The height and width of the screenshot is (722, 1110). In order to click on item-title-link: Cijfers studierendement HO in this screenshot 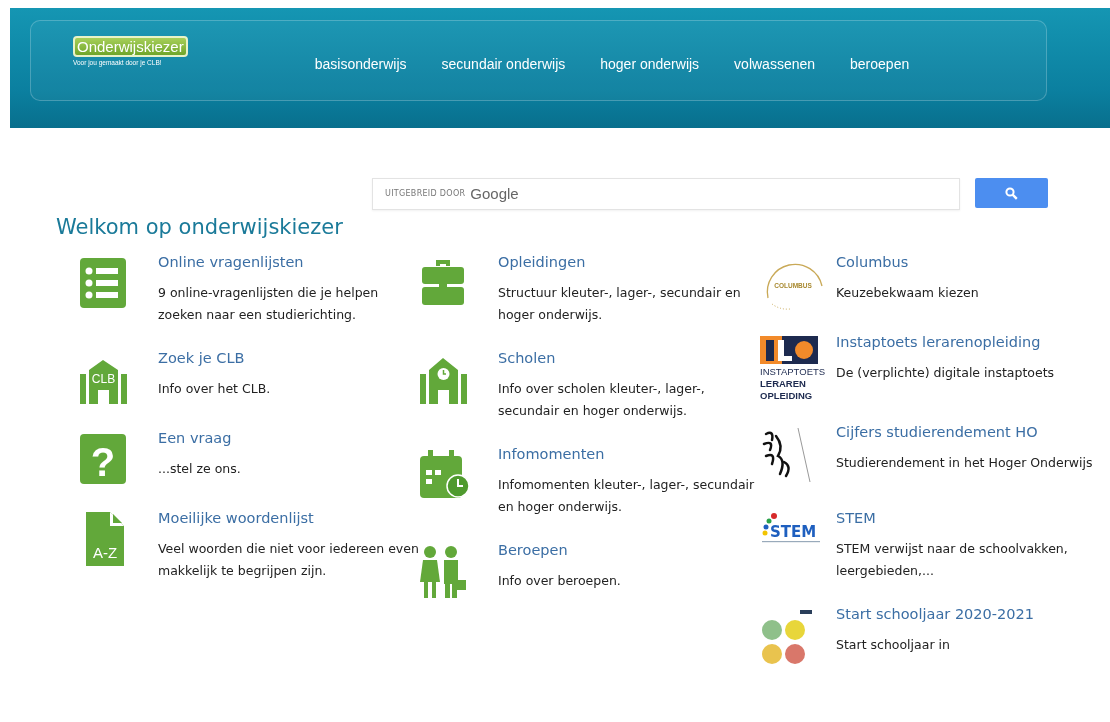, I will do `click(938, 432)`.